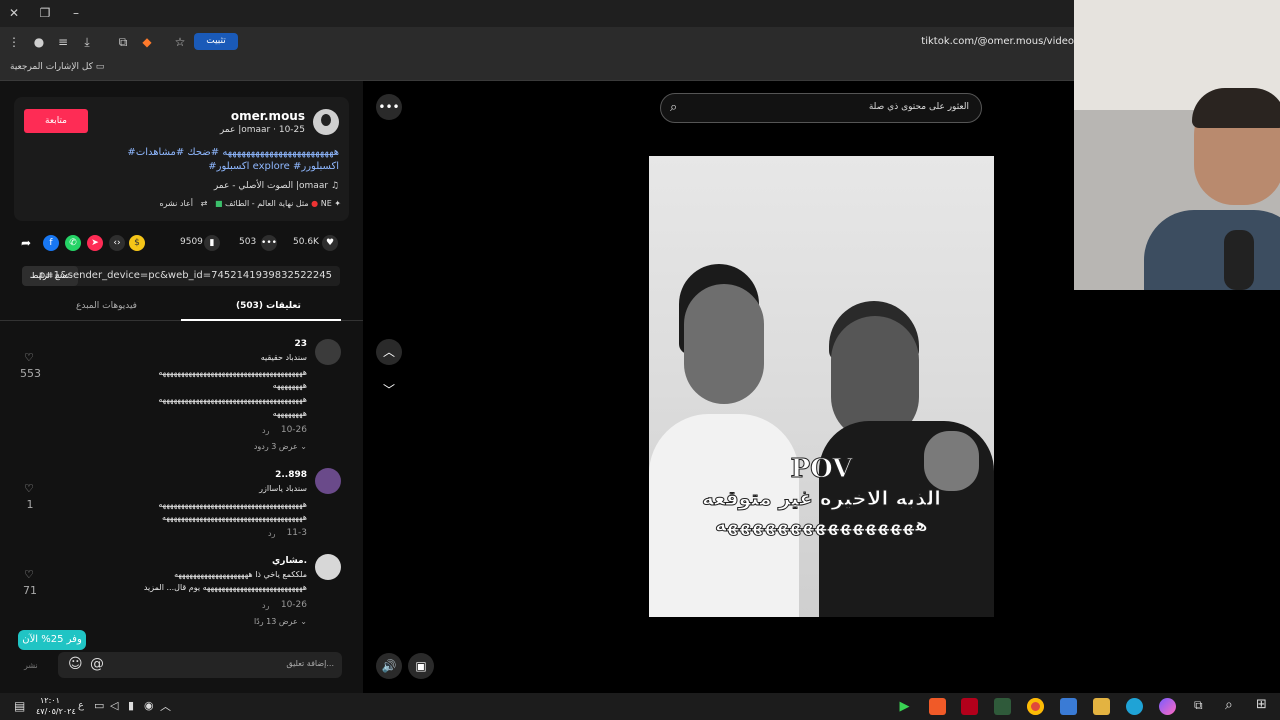 The image size is (1280, 720). What do you see at coordinates (1035, 706) in the screenshot?
I see `chrome-icon` at bounding box center [1035, 706].